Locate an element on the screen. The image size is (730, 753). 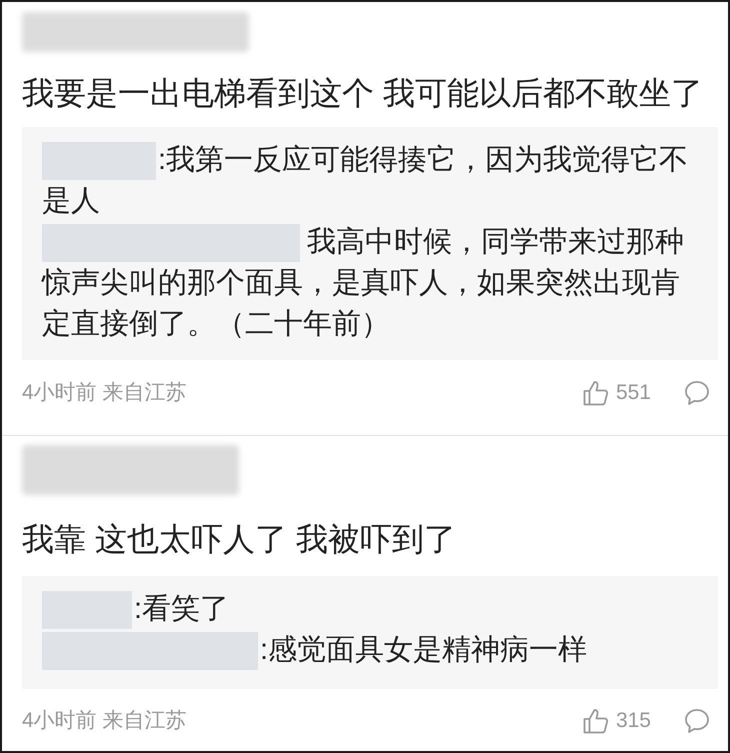
like-button: 551 is located at coordinates (616, 393).